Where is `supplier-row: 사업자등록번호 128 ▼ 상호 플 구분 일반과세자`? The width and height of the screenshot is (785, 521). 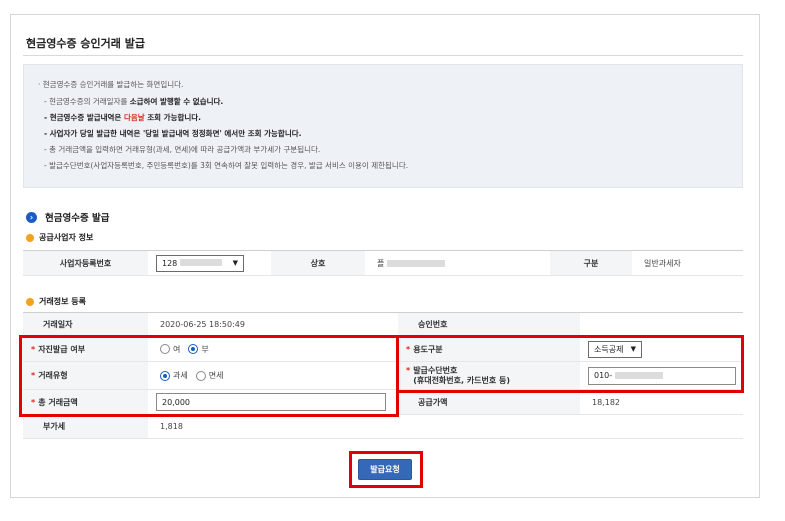
supplier-row: 사업자등록번호 128 ▼ 상호 플 구분 일반과세자 is located at coordinates (383, 263).